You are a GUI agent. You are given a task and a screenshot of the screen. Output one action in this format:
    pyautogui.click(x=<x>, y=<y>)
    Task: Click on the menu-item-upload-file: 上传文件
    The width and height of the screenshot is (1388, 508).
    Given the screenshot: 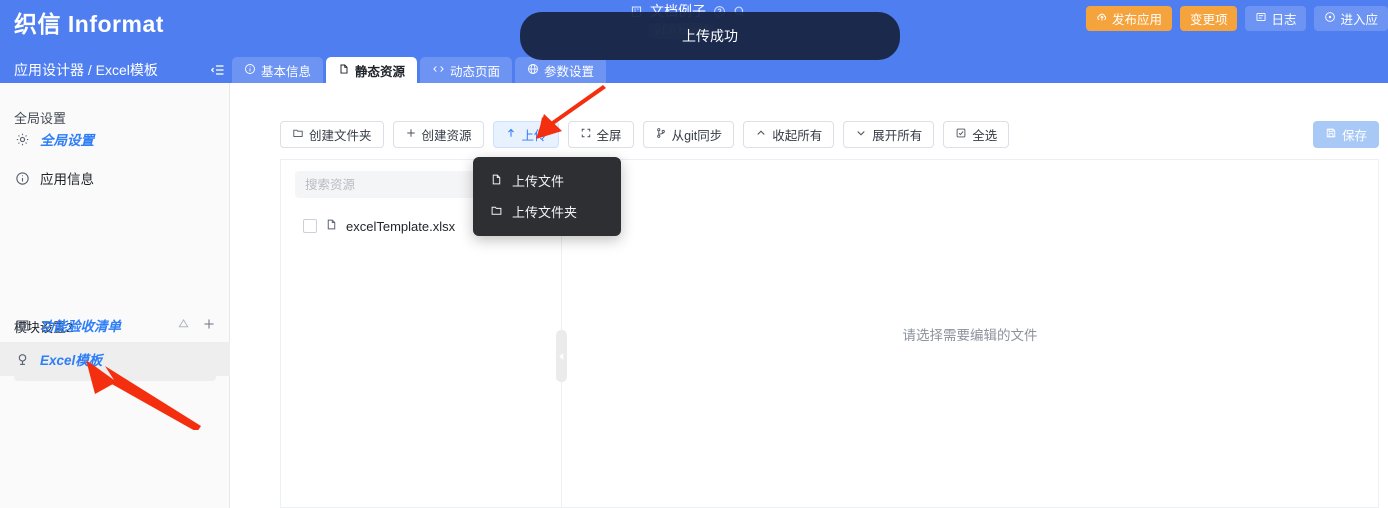 What is the action you would take?
    pyautogui.click(x=547, y=180)
    